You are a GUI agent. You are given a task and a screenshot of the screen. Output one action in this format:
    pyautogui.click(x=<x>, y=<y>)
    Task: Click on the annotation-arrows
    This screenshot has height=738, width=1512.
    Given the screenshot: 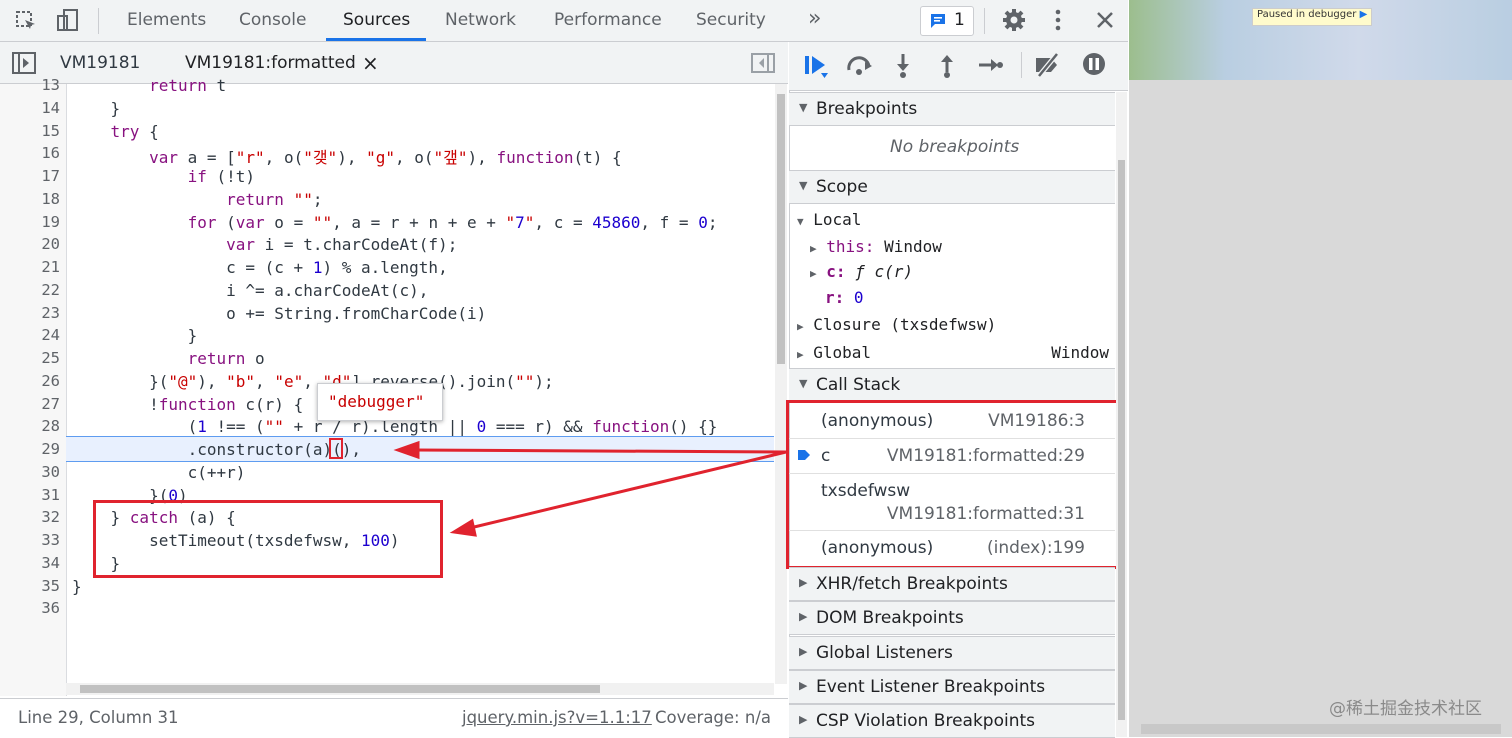 What is the action you would take?
    pyautogui.click(x=590, y=488)
    